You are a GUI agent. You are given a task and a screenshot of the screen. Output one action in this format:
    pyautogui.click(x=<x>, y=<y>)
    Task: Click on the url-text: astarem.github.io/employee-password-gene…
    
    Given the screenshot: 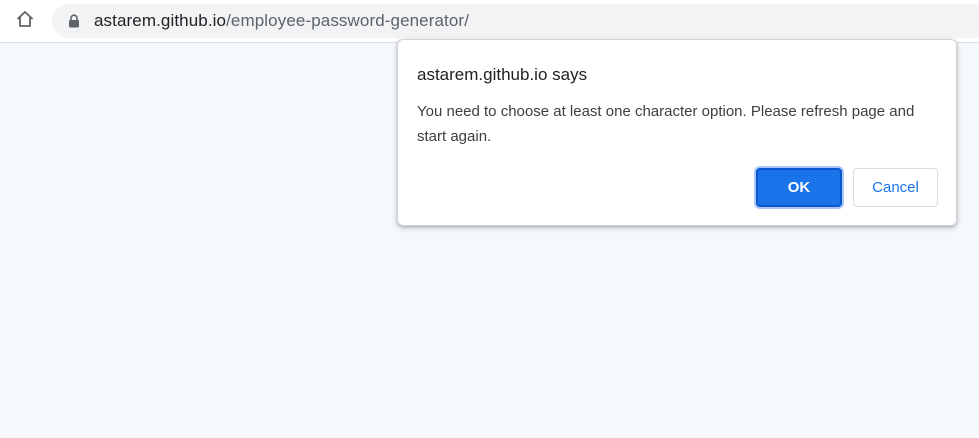 What is the action you would take?
    pyautogui.click(x=281, y=21)
    